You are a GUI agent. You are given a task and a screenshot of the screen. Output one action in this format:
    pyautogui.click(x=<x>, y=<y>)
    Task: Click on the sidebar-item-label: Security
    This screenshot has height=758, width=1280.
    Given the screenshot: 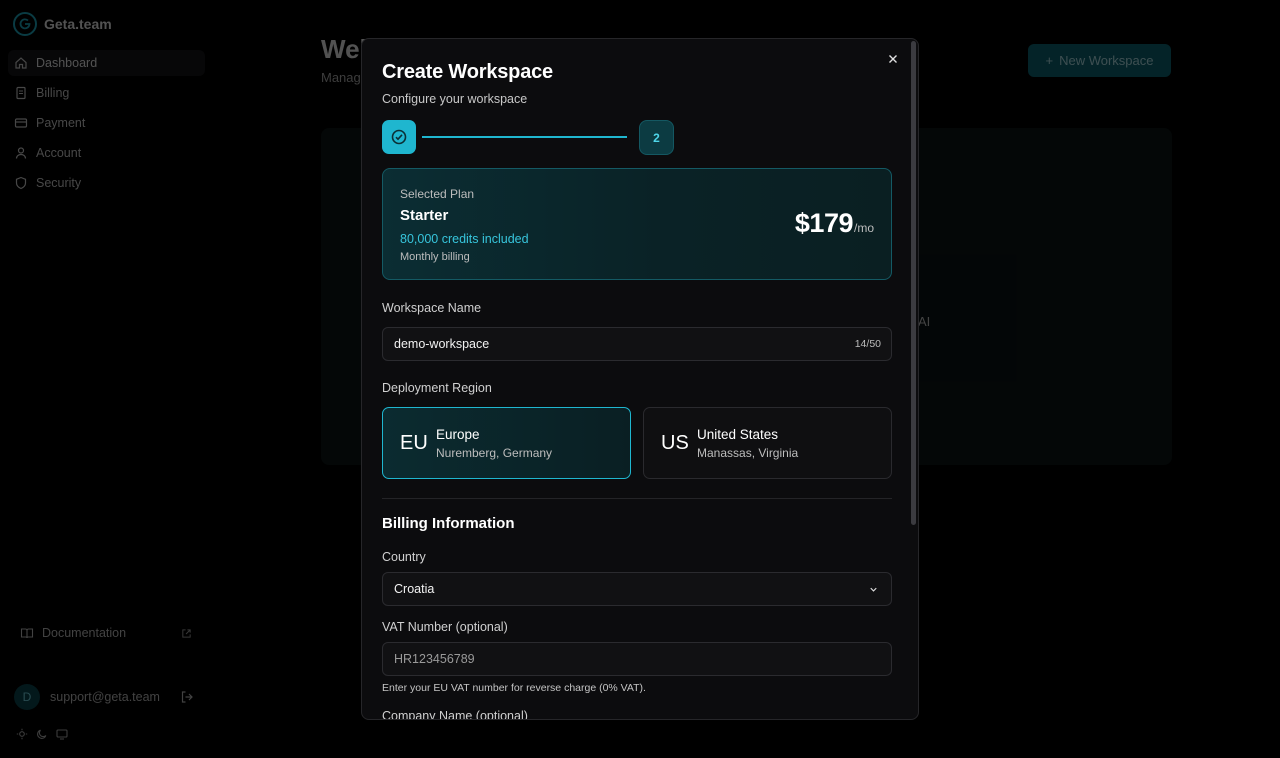 What is the action you would take?
    pyautogui.click(x=59, y=183)
    